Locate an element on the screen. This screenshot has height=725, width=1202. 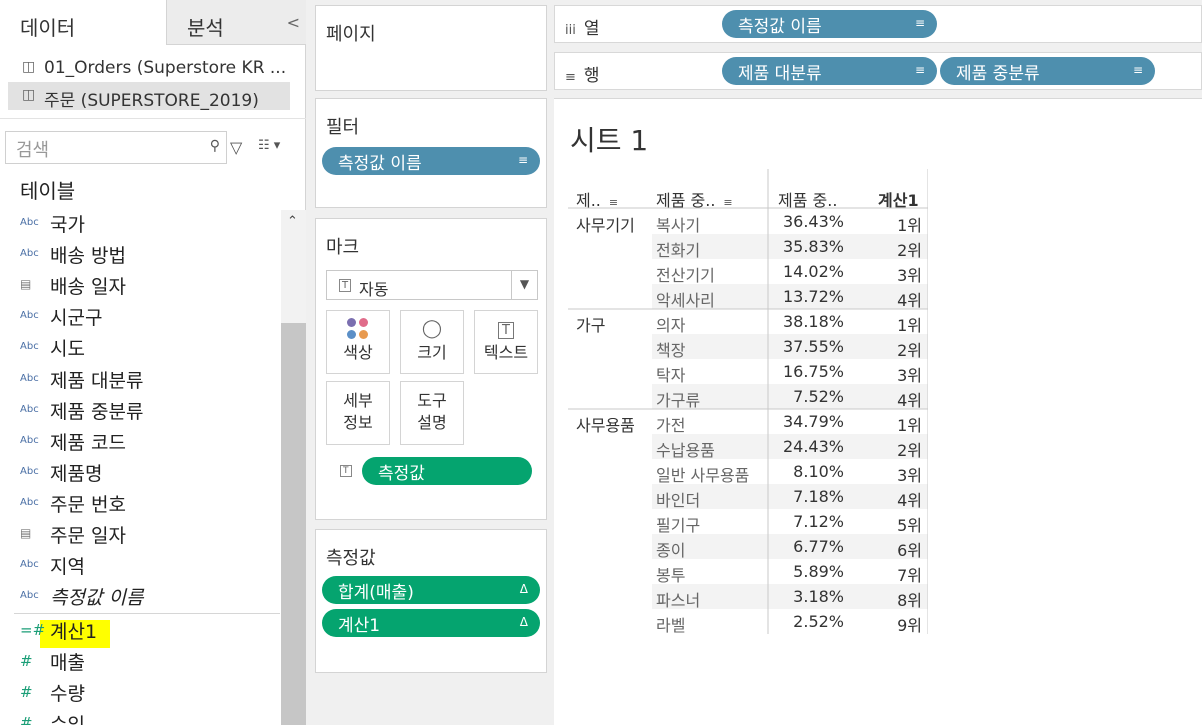
field-item: Abc 지역 is located at coordinates (150, 566).